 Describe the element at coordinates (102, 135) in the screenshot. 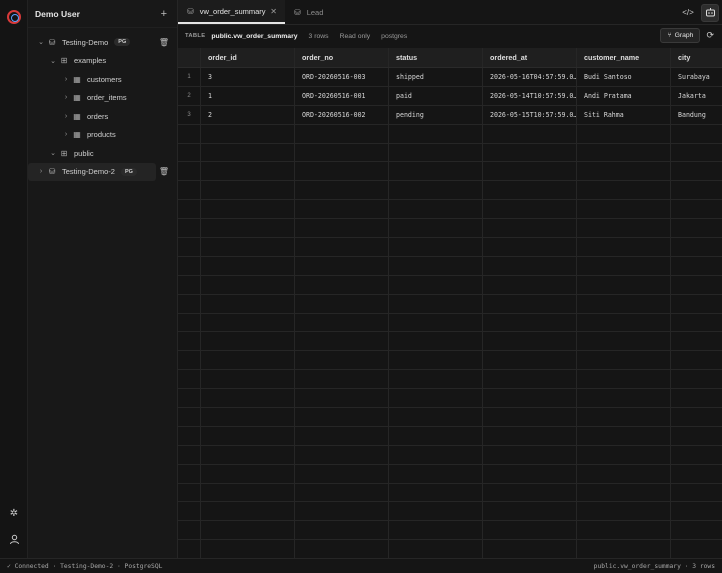

I see `table-item-products: › ▦ products` at that location.